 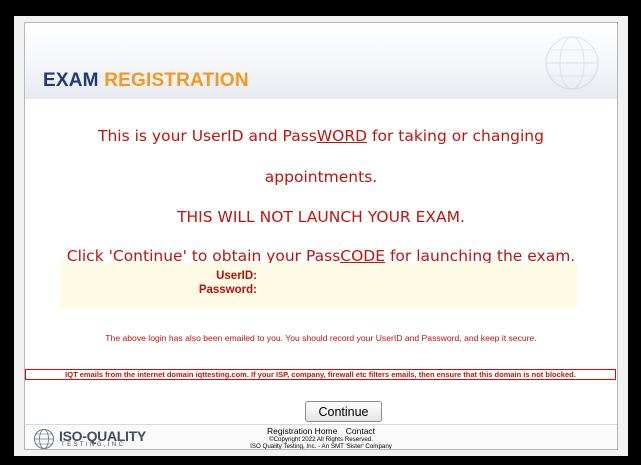 I want to click on footer-links: Registration Home Contact, so click(x=321, y=431).